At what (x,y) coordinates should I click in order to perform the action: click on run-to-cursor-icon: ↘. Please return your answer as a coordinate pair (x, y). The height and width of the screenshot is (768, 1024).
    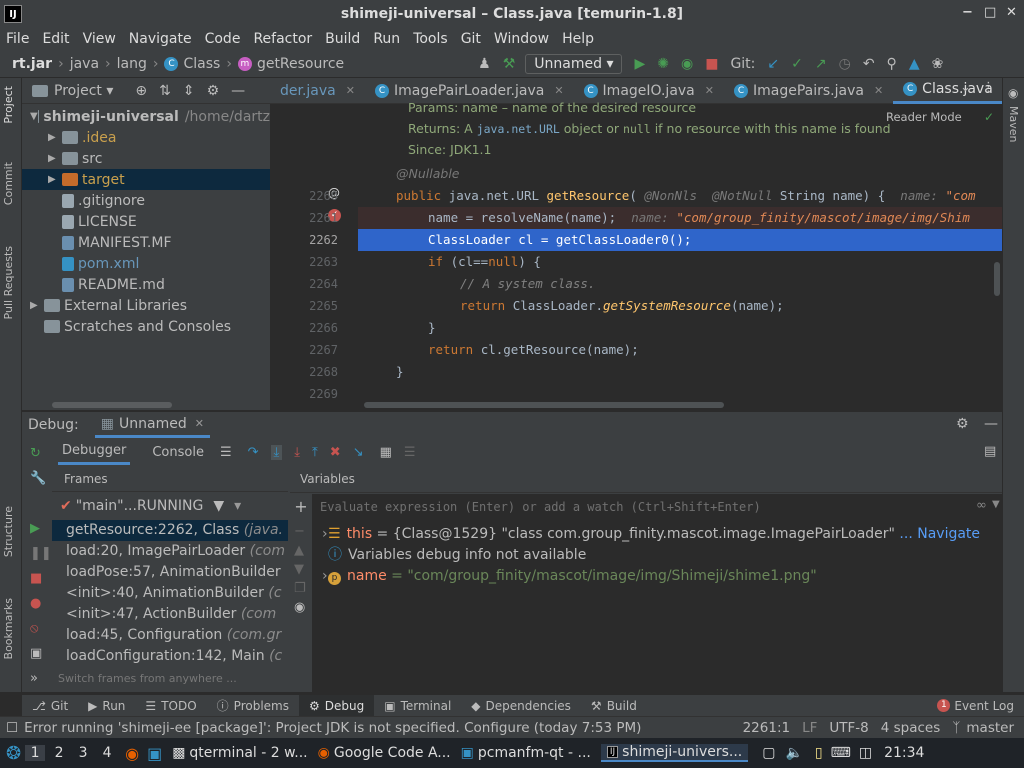
    Looking at the image, I should click on (358, 452).